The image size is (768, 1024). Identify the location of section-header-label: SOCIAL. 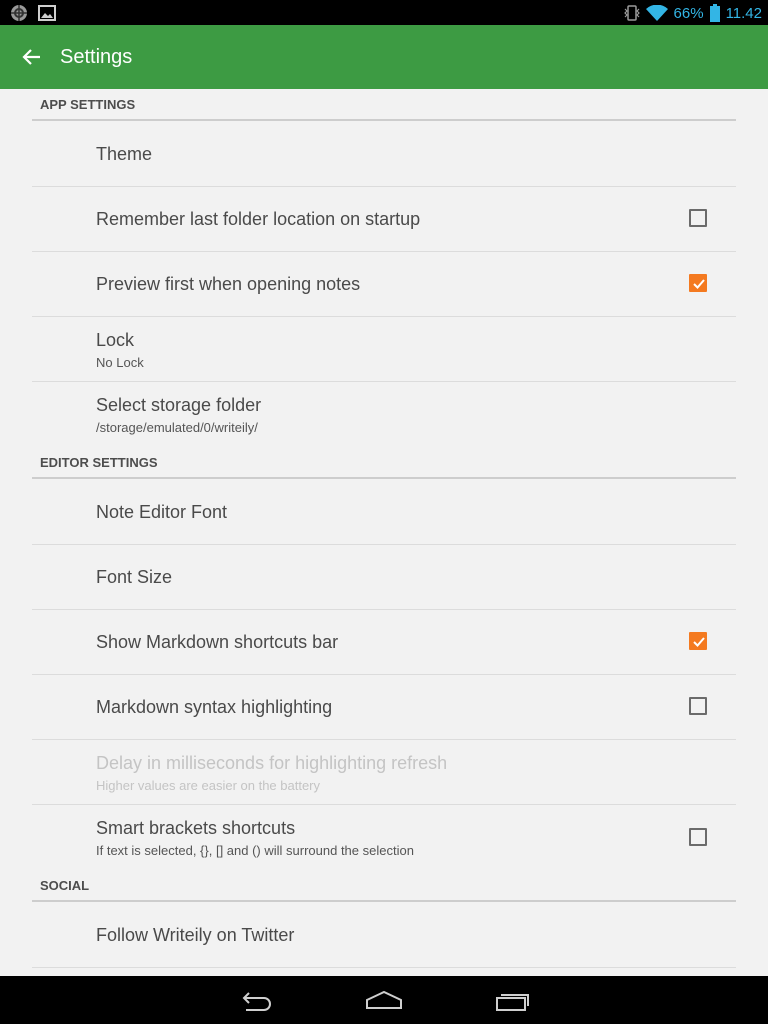
(65, 885).